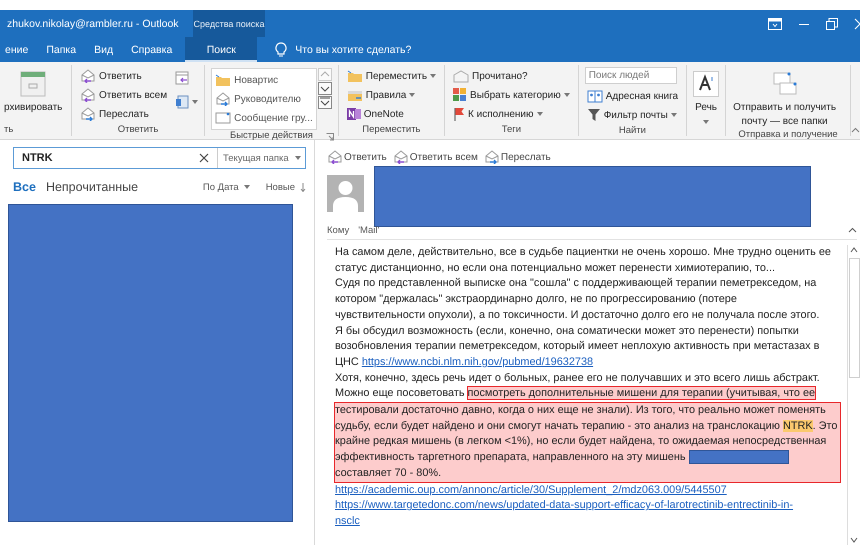 Image resolution: width=860 pixels, height=545 pixels. Describe the element at coordinates (24, 187) in the screenshot. I see `filter-tab: Все` at that location.